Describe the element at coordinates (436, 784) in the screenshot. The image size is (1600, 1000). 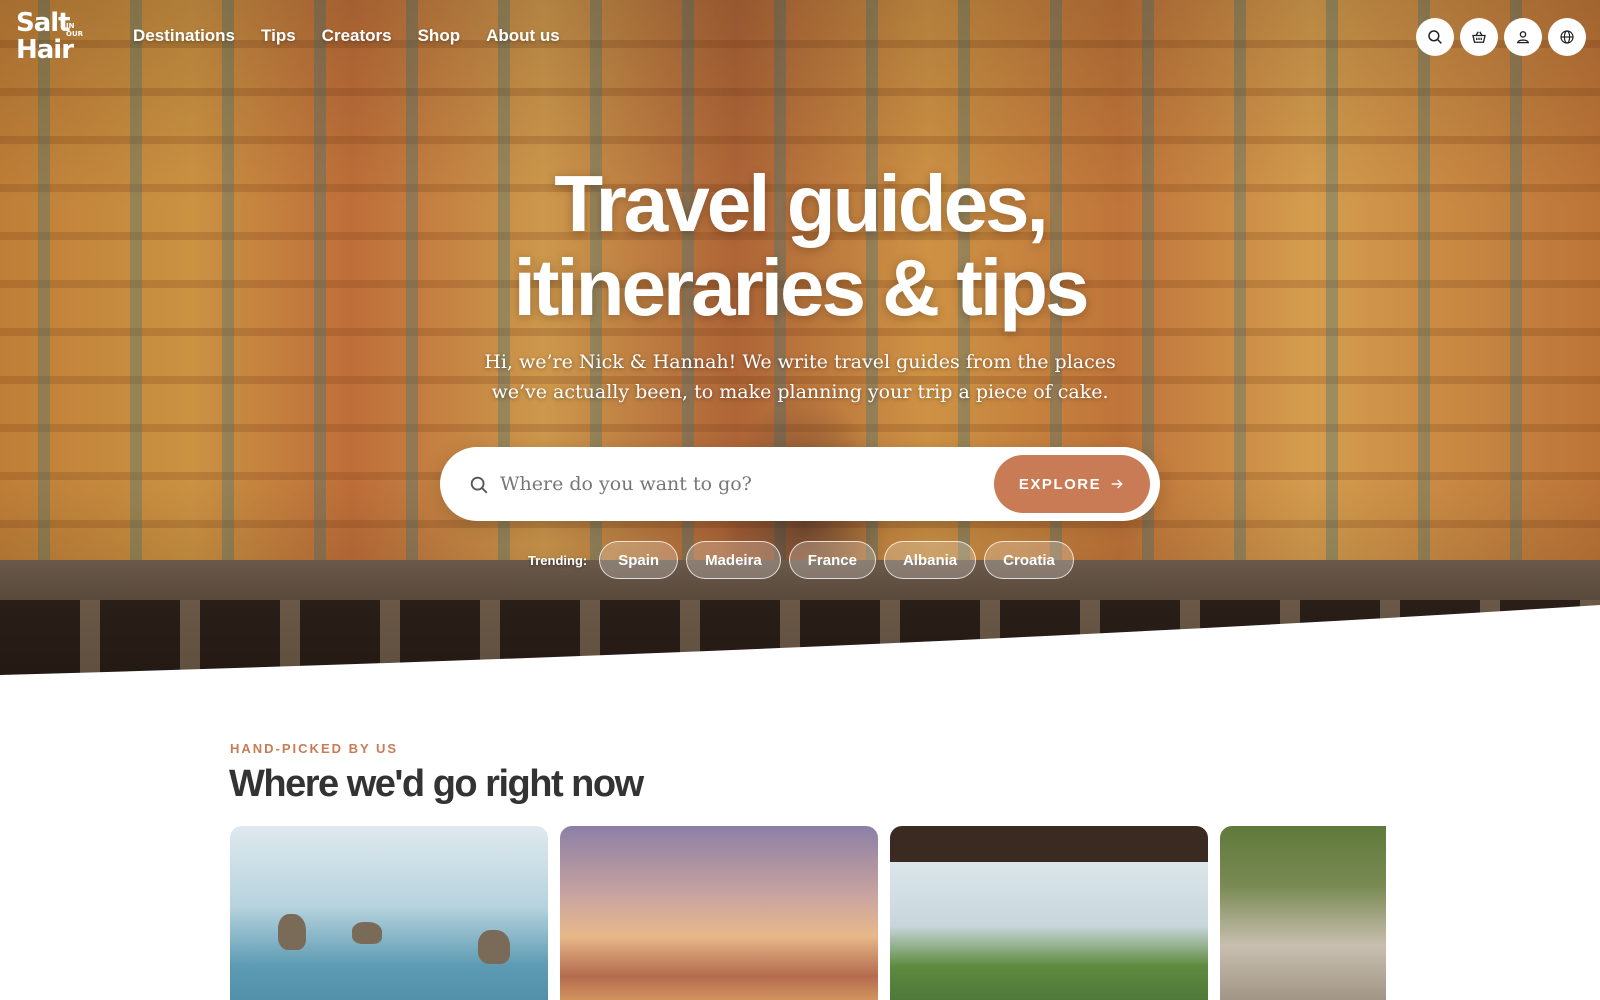
I see `section-title: Where we'd go right now` at that location.